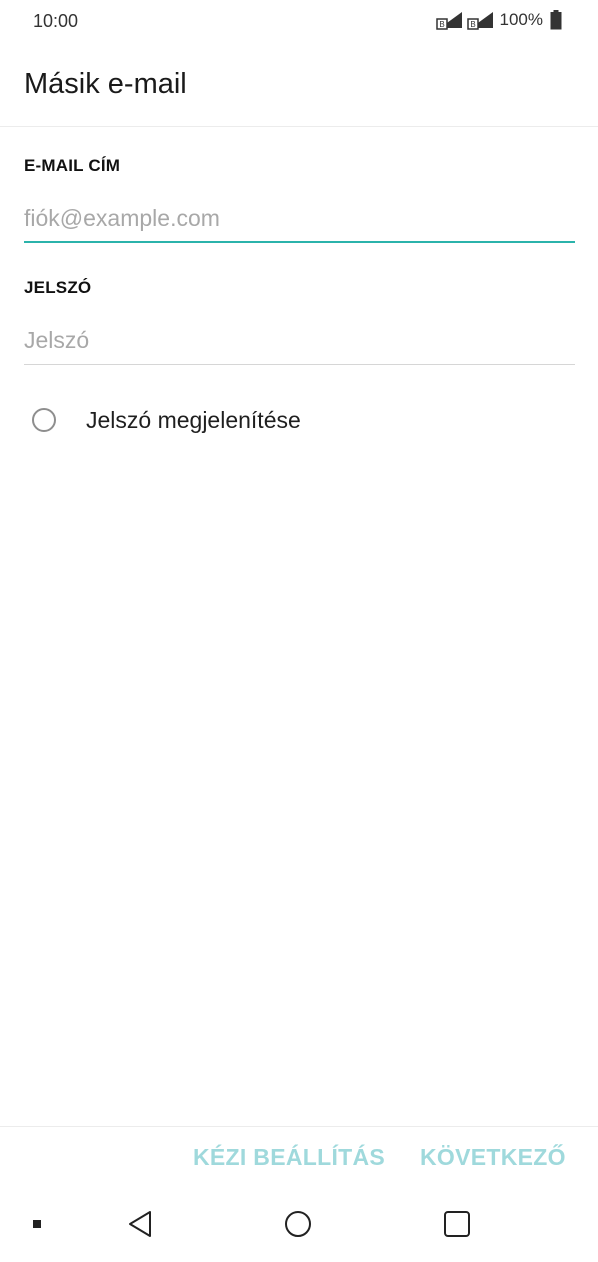  What do you see at coordinates (493, 1157) in the screenshot?
I see `next-button: KÖVETKEZŐ` at bounding box center [493, 1157].